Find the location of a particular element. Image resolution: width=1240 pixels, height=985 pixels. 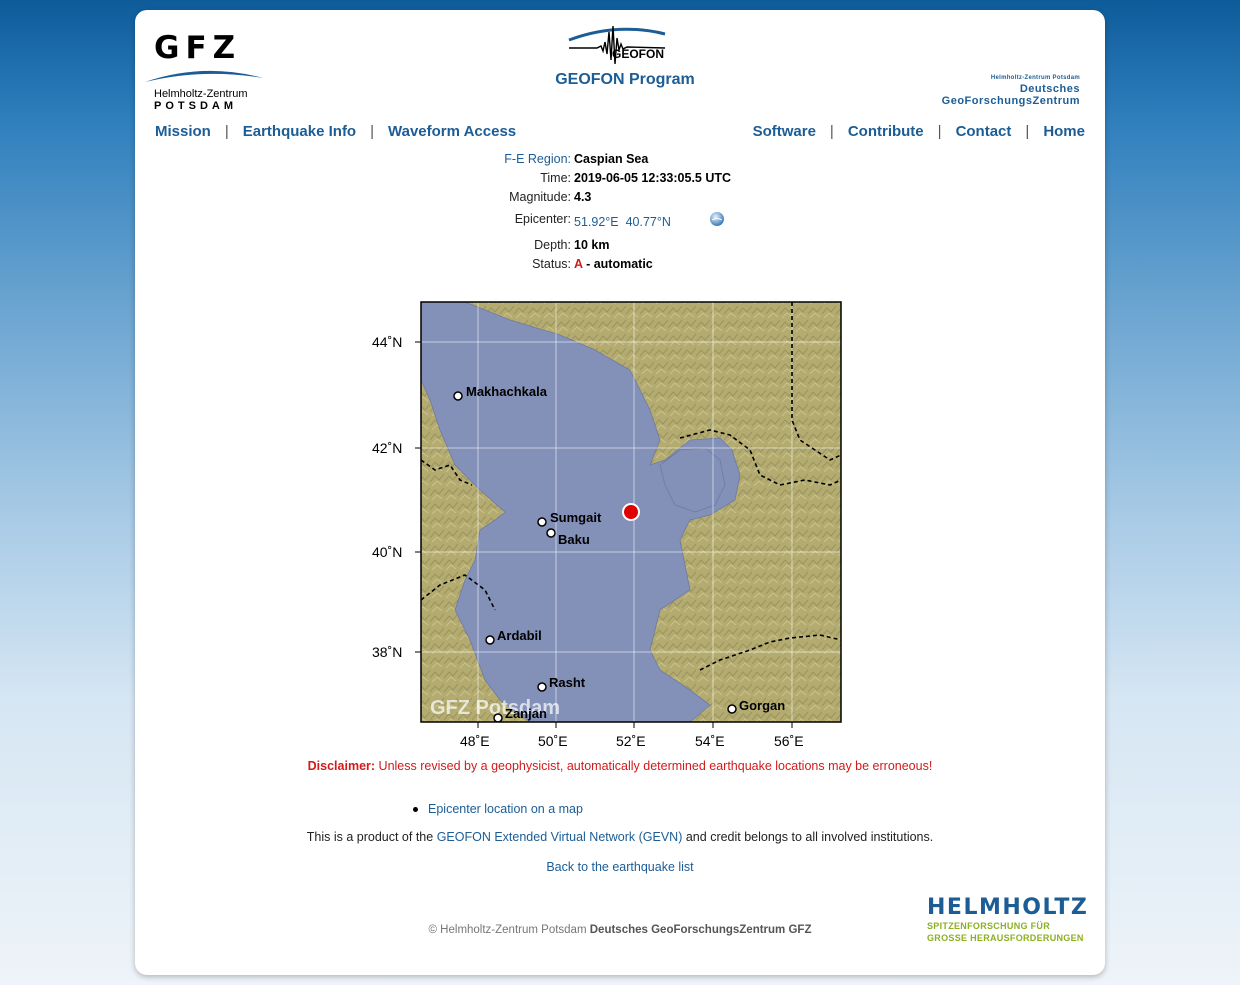

helmholtz-sub1: SPITZENFORSCHUNG FÜR is located at coordinates (988, 926).